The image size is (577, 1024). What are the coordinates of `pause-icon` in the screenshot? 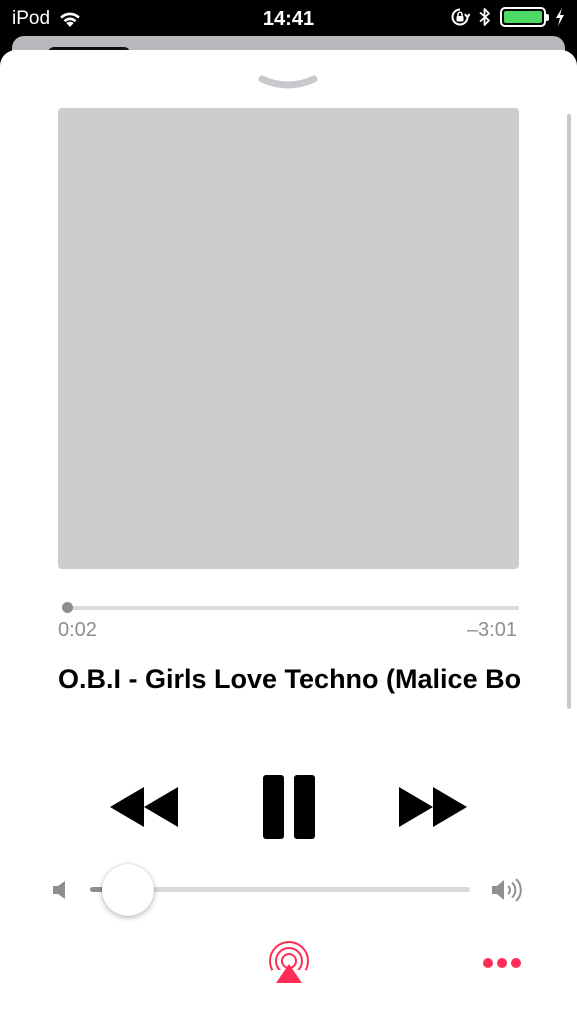 It's located at (289, 807).